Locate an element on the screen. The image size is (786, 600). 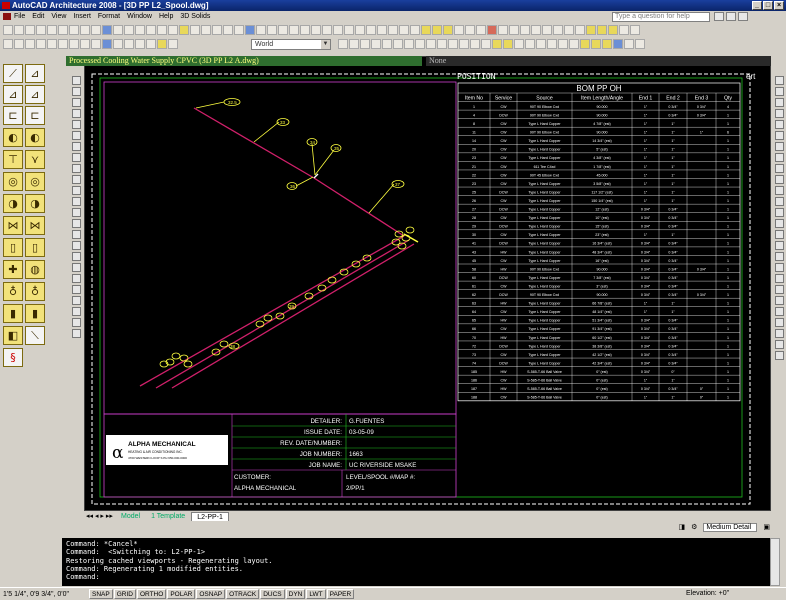
layer-change-icon is located at coordinates (431, 43).